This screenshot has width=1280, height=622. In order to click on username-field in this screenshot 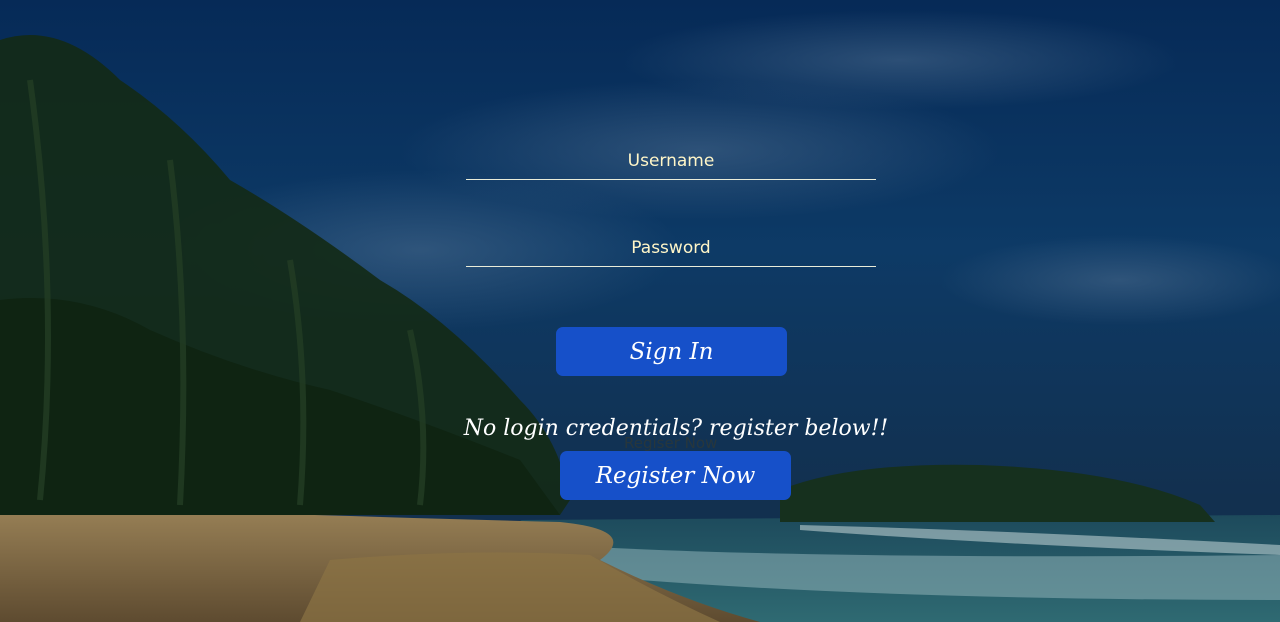, I will do `click(671, 160)`.